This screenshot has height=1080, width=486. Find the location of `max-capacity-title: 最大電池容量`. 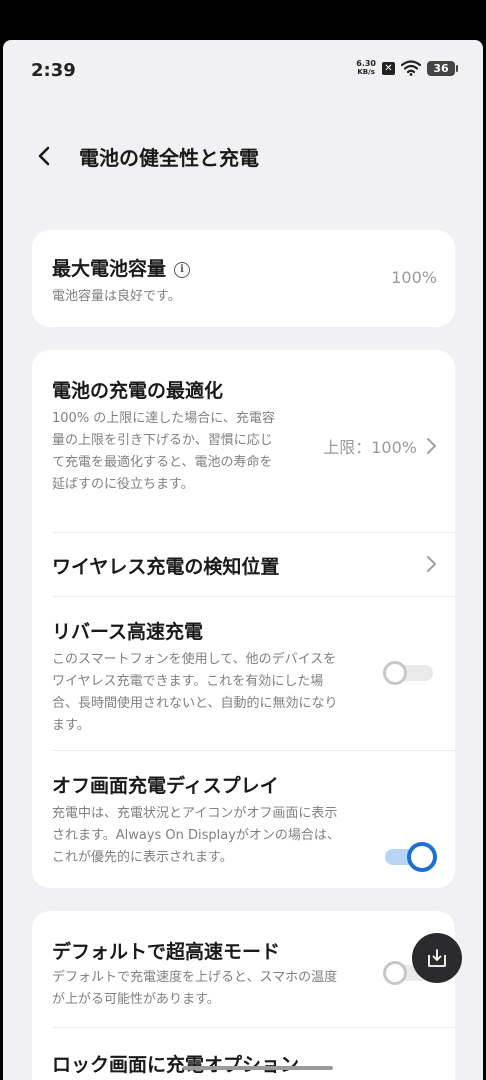

max-capacity-title: 最大電池容量 is located at coordinates (109, 269).